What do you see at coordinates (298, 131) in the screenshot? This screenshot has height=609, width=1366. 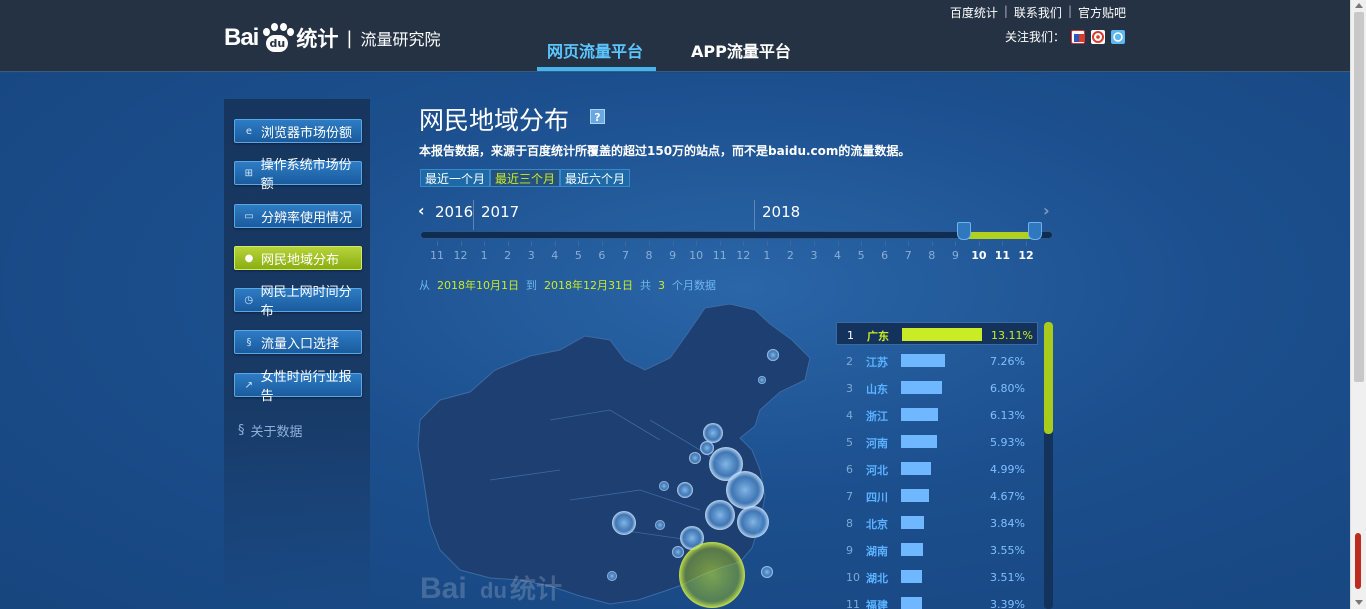 I see `sidebar-item-browser-share: e 浏览器市场份额` at bounding box center [298, 131].